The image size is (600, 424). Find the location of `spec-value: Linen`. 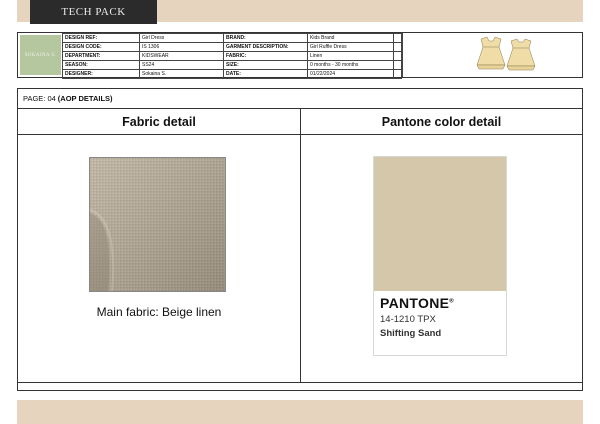

spec-value: Linen is located at coordinates (350, 56).